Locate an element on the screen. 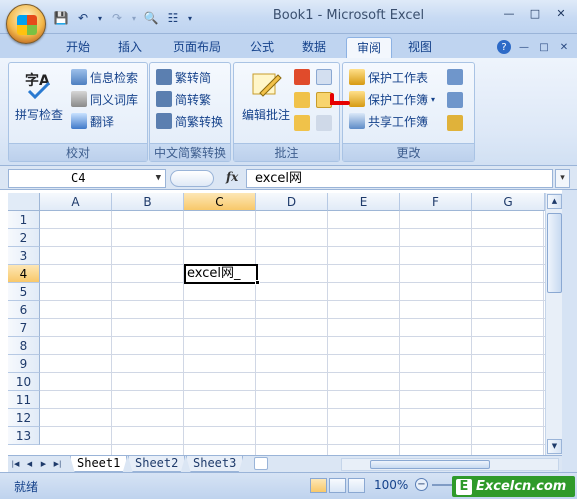  horizontal-scrollbar is located at coordinates (450, 464).